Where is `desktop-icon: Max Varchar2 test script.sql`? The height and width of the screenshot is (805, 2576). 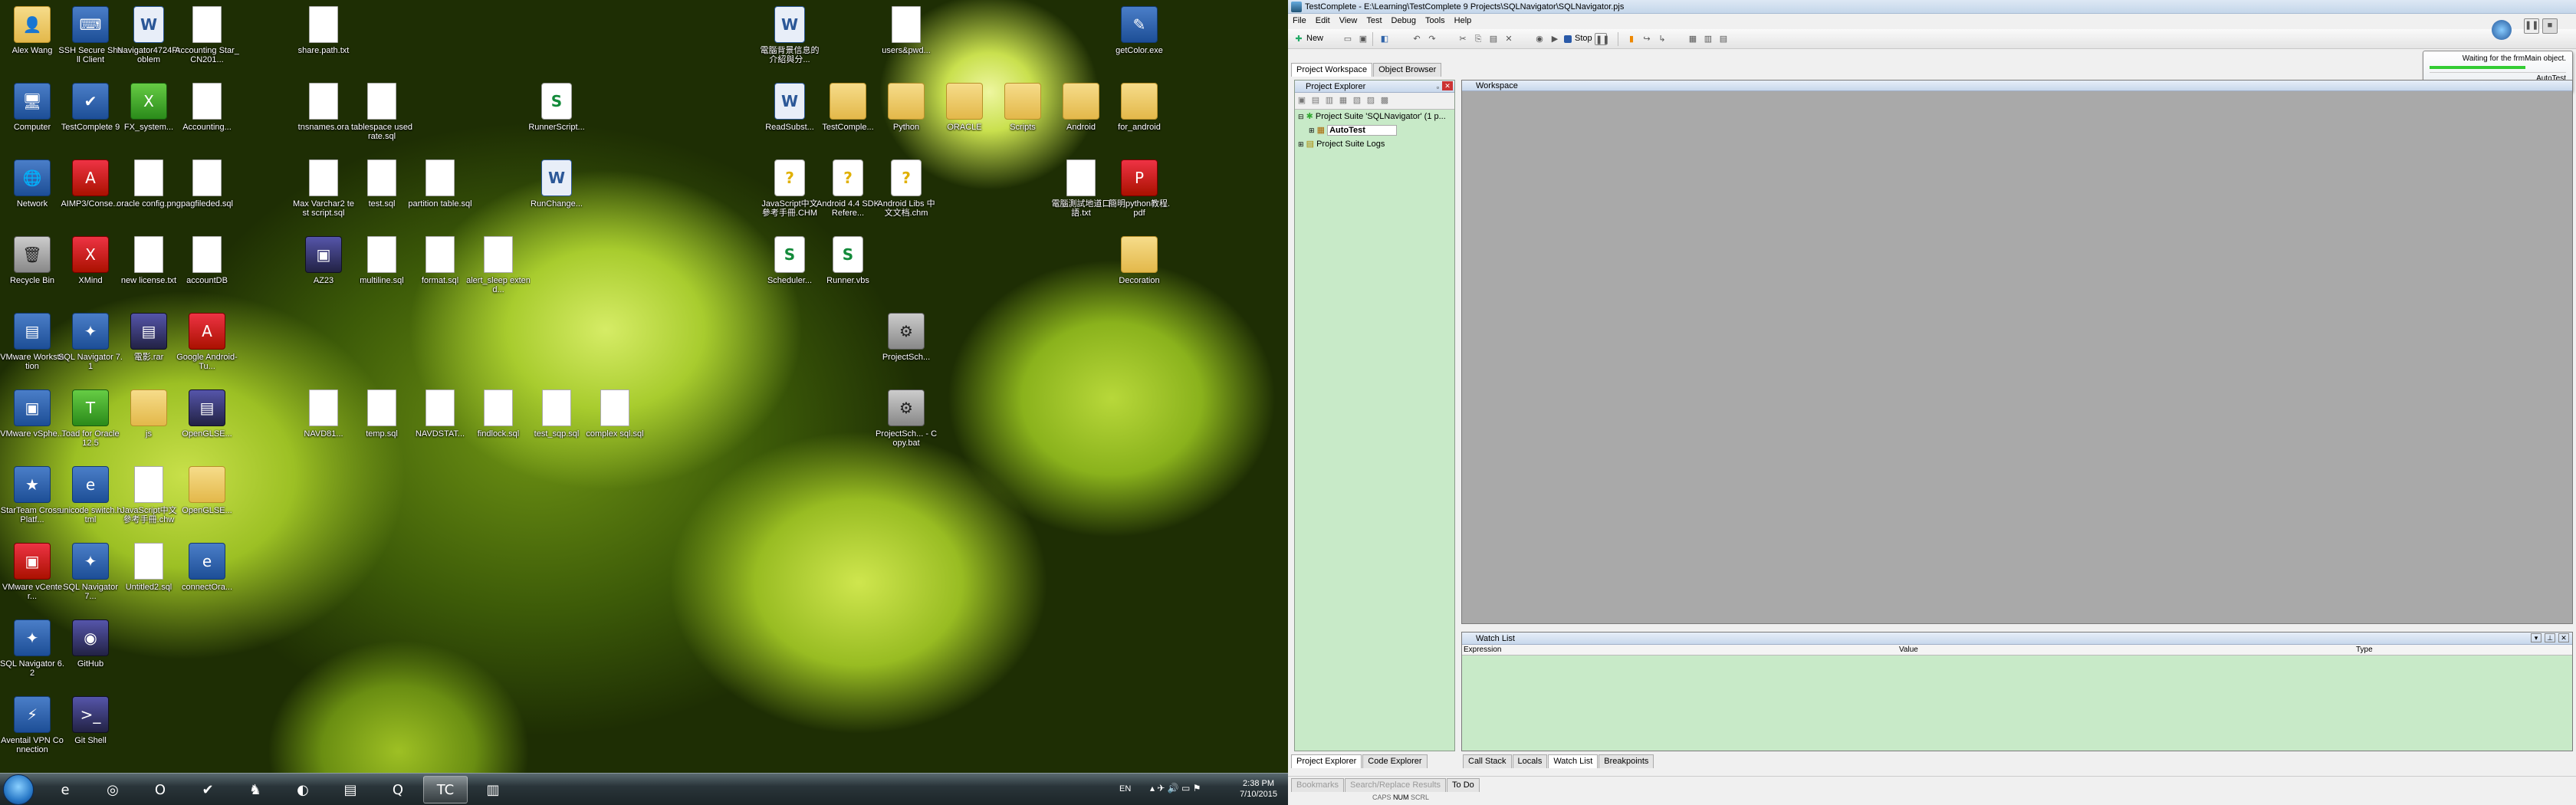 desktop-icon: Max Varchar2 test script.sql is located at coordinates (323, 195).